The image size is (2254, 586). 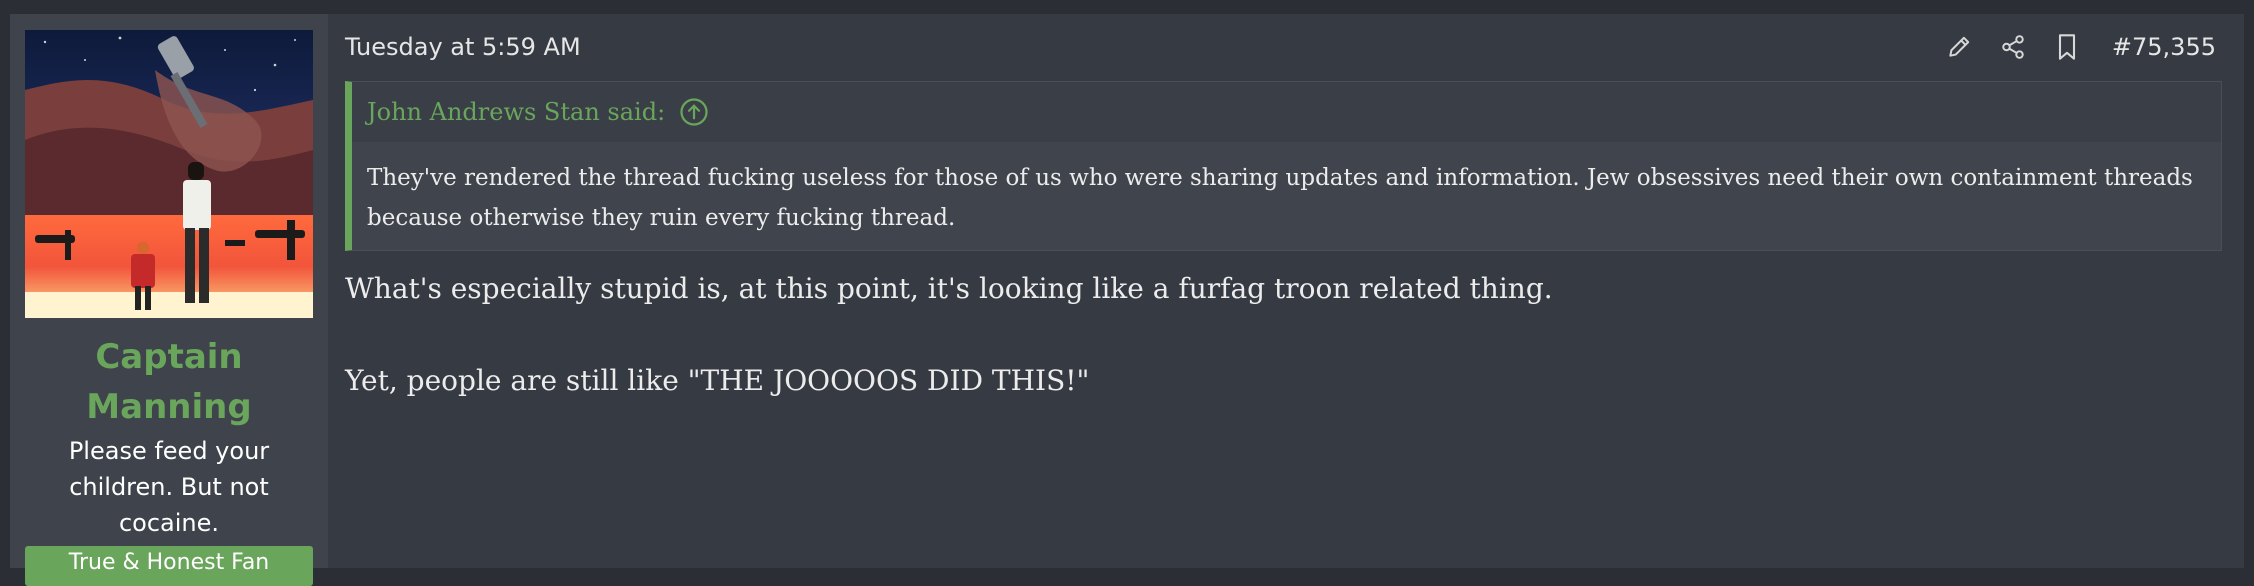 I want to click on avatar-image, so click(x=169, y=174).